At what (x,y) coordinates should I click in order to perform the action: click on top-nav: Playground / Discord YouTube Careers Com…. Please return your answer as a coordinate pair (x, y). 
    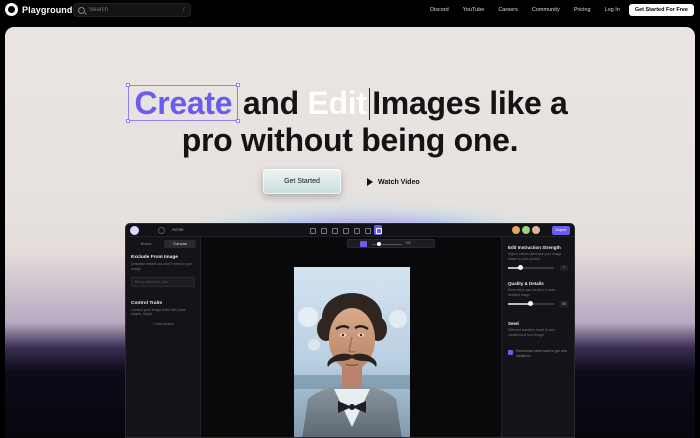
    Looking at the image, I should click on (350, 10).